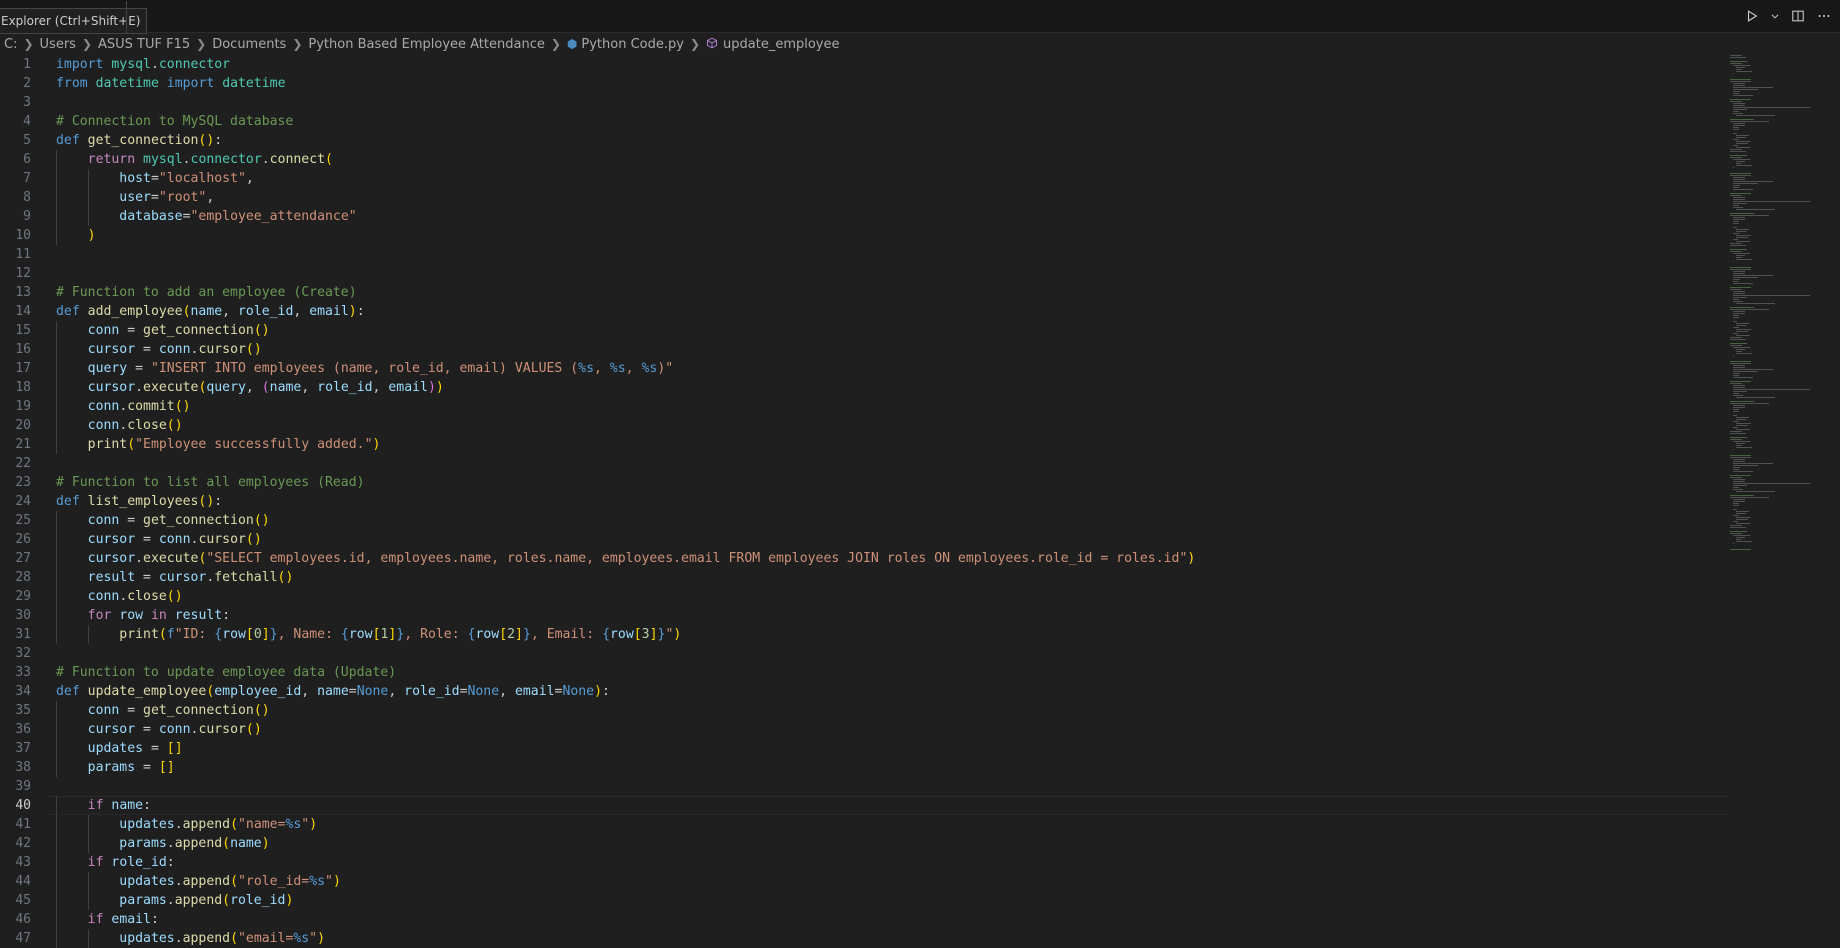  Describe the element at coordinates (15, 824) in the screenshot. I see `line-number: 41` at that location.